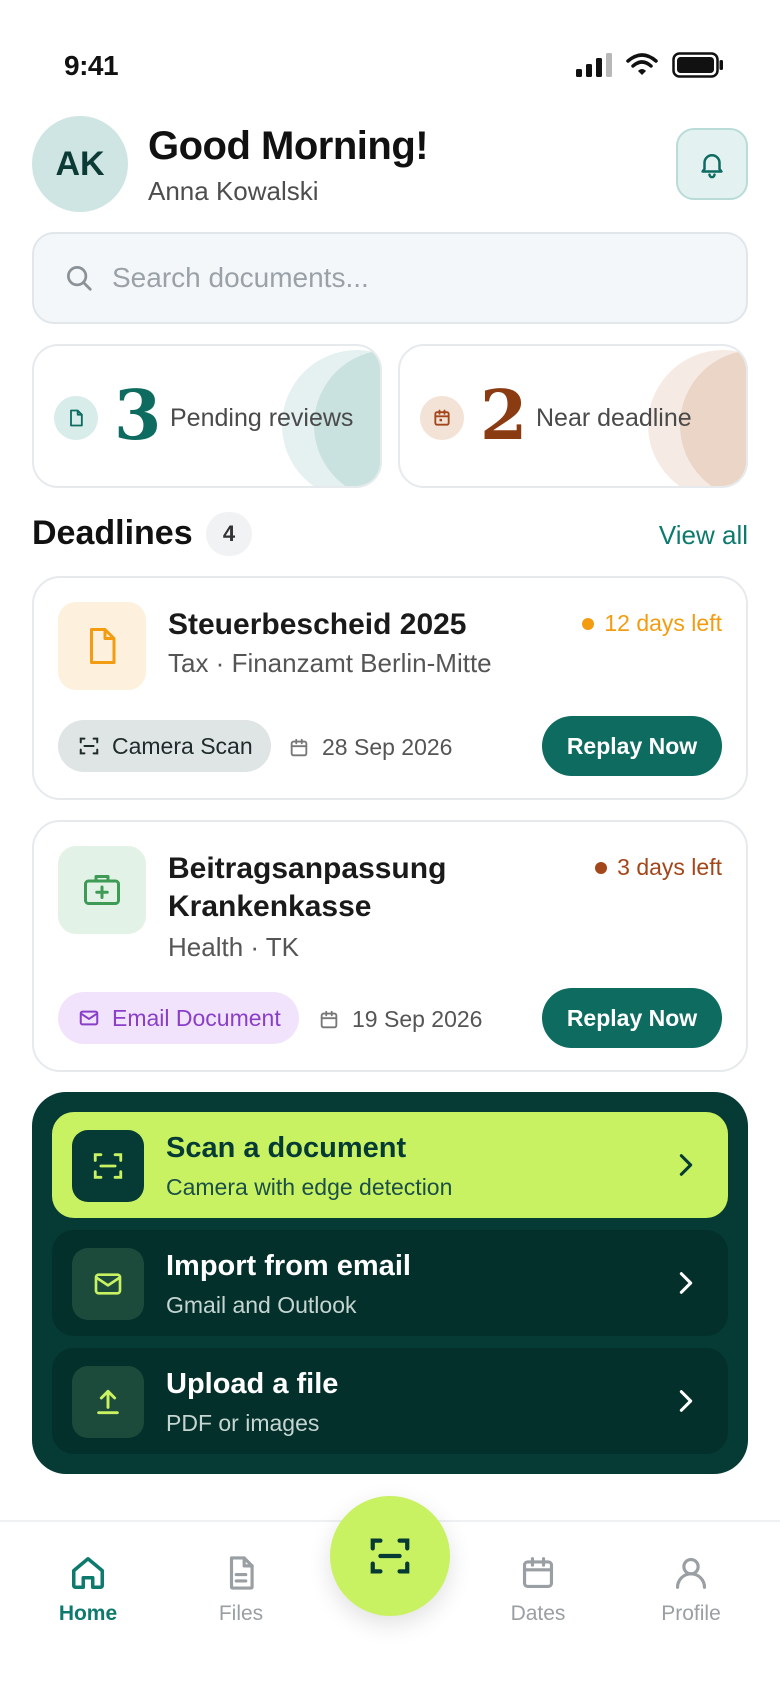  What do you see at coordinates (196, 1017) in the screenshot?
I see `tag-label: Email Document` at bounding box center [196, 1017].